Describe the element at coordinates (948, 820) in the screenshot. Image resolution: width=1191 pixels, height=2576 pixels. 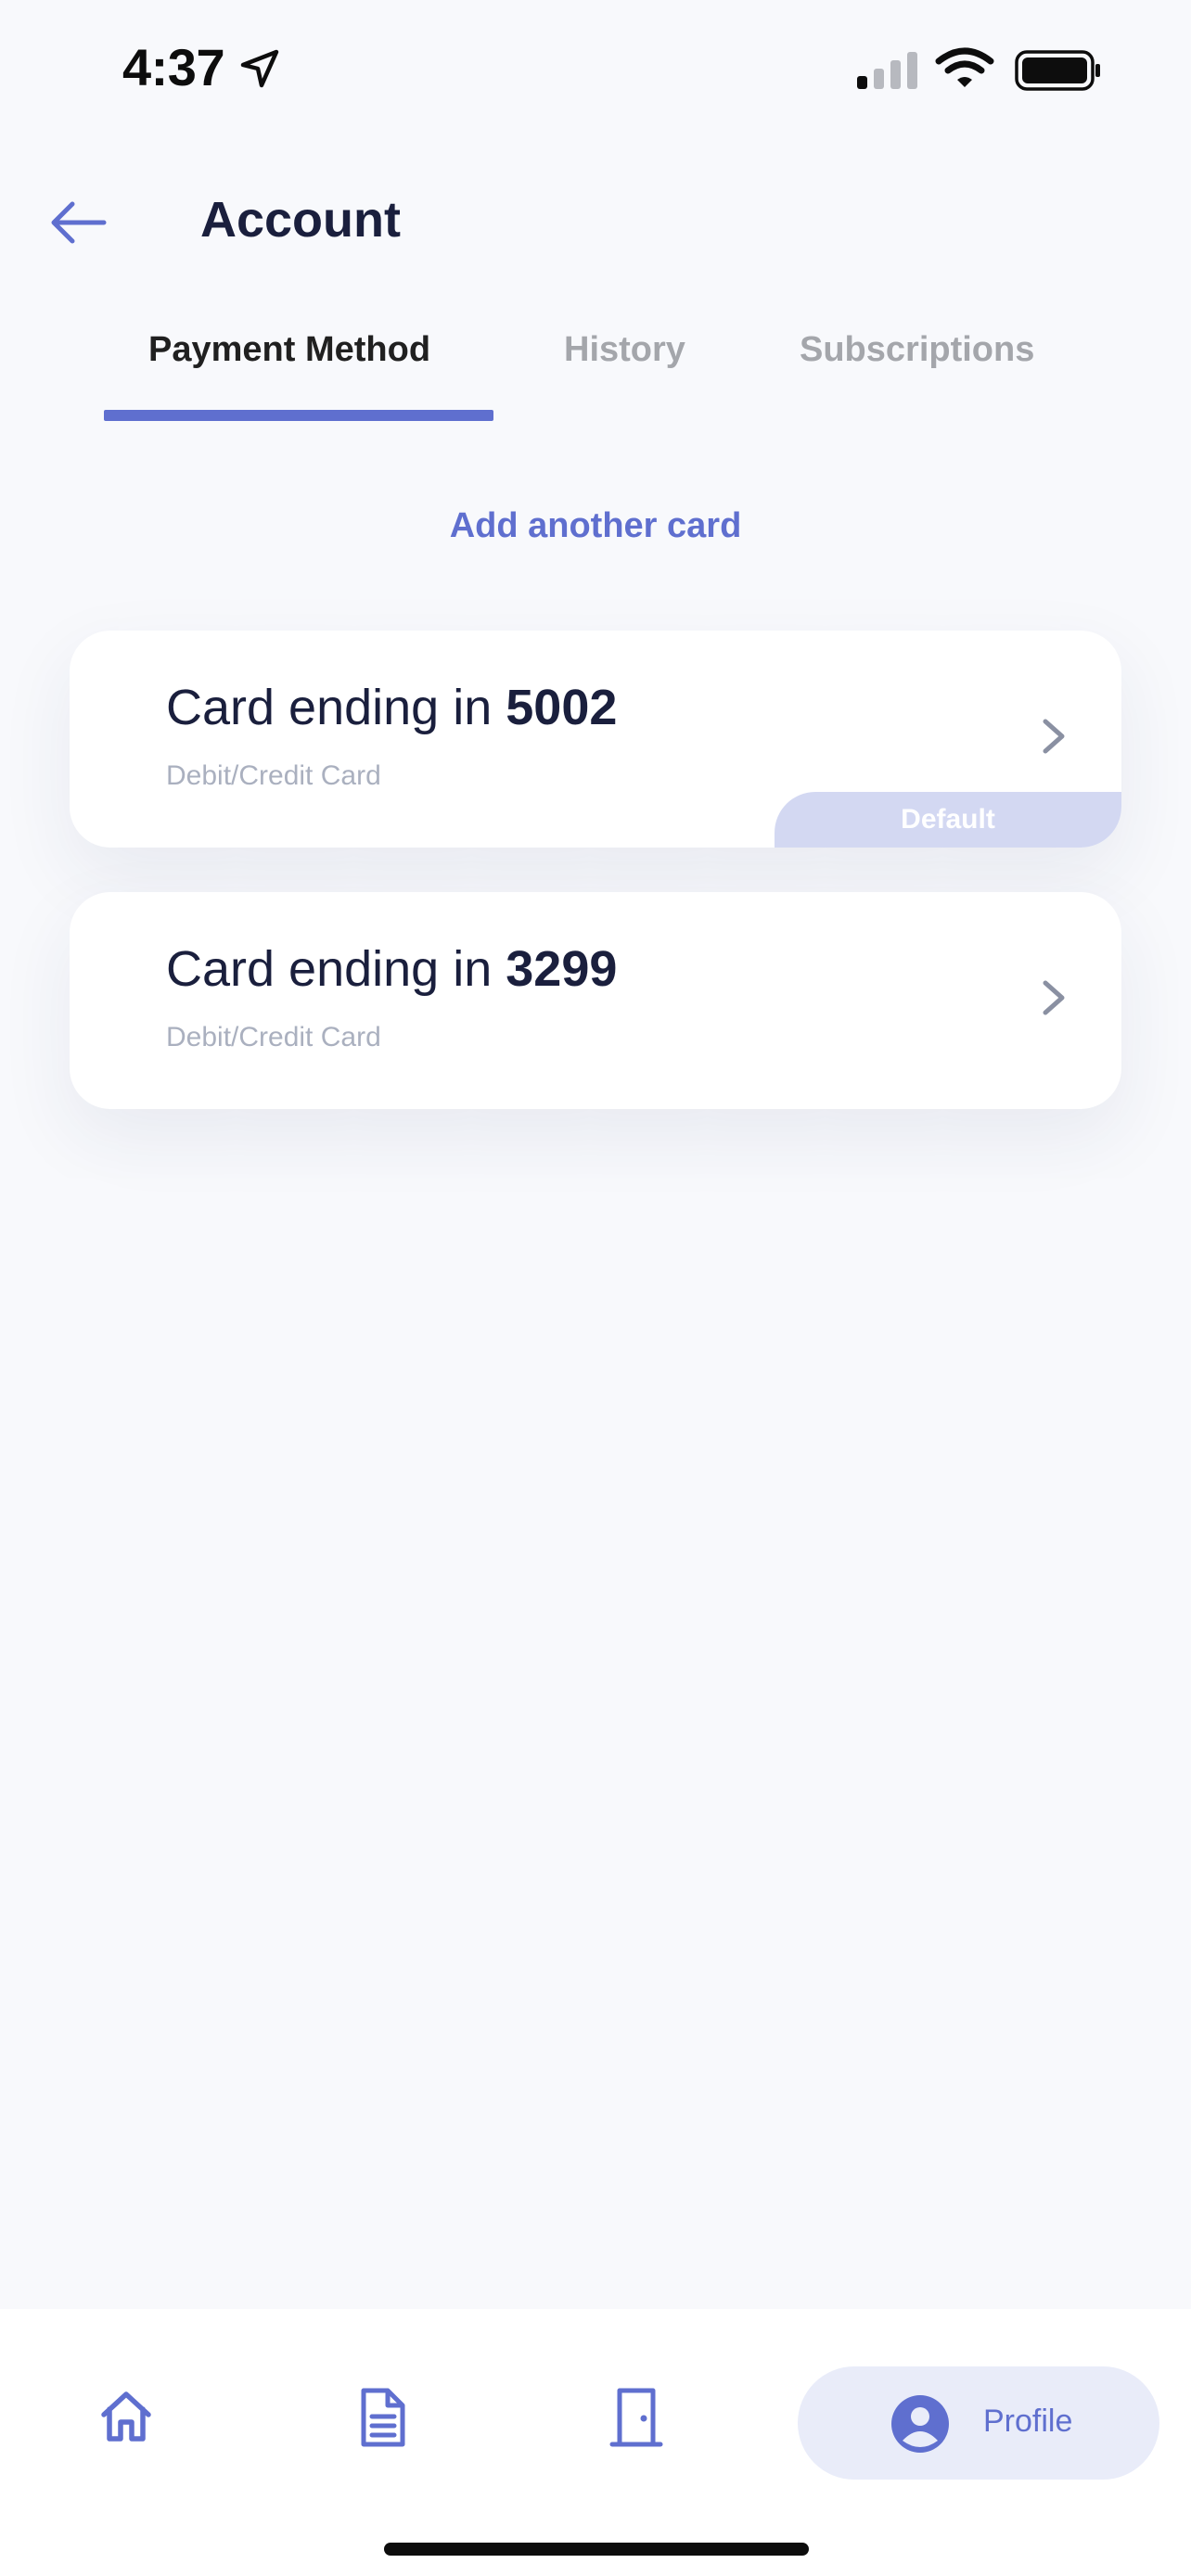
I see `default-badge: Default` at that location.